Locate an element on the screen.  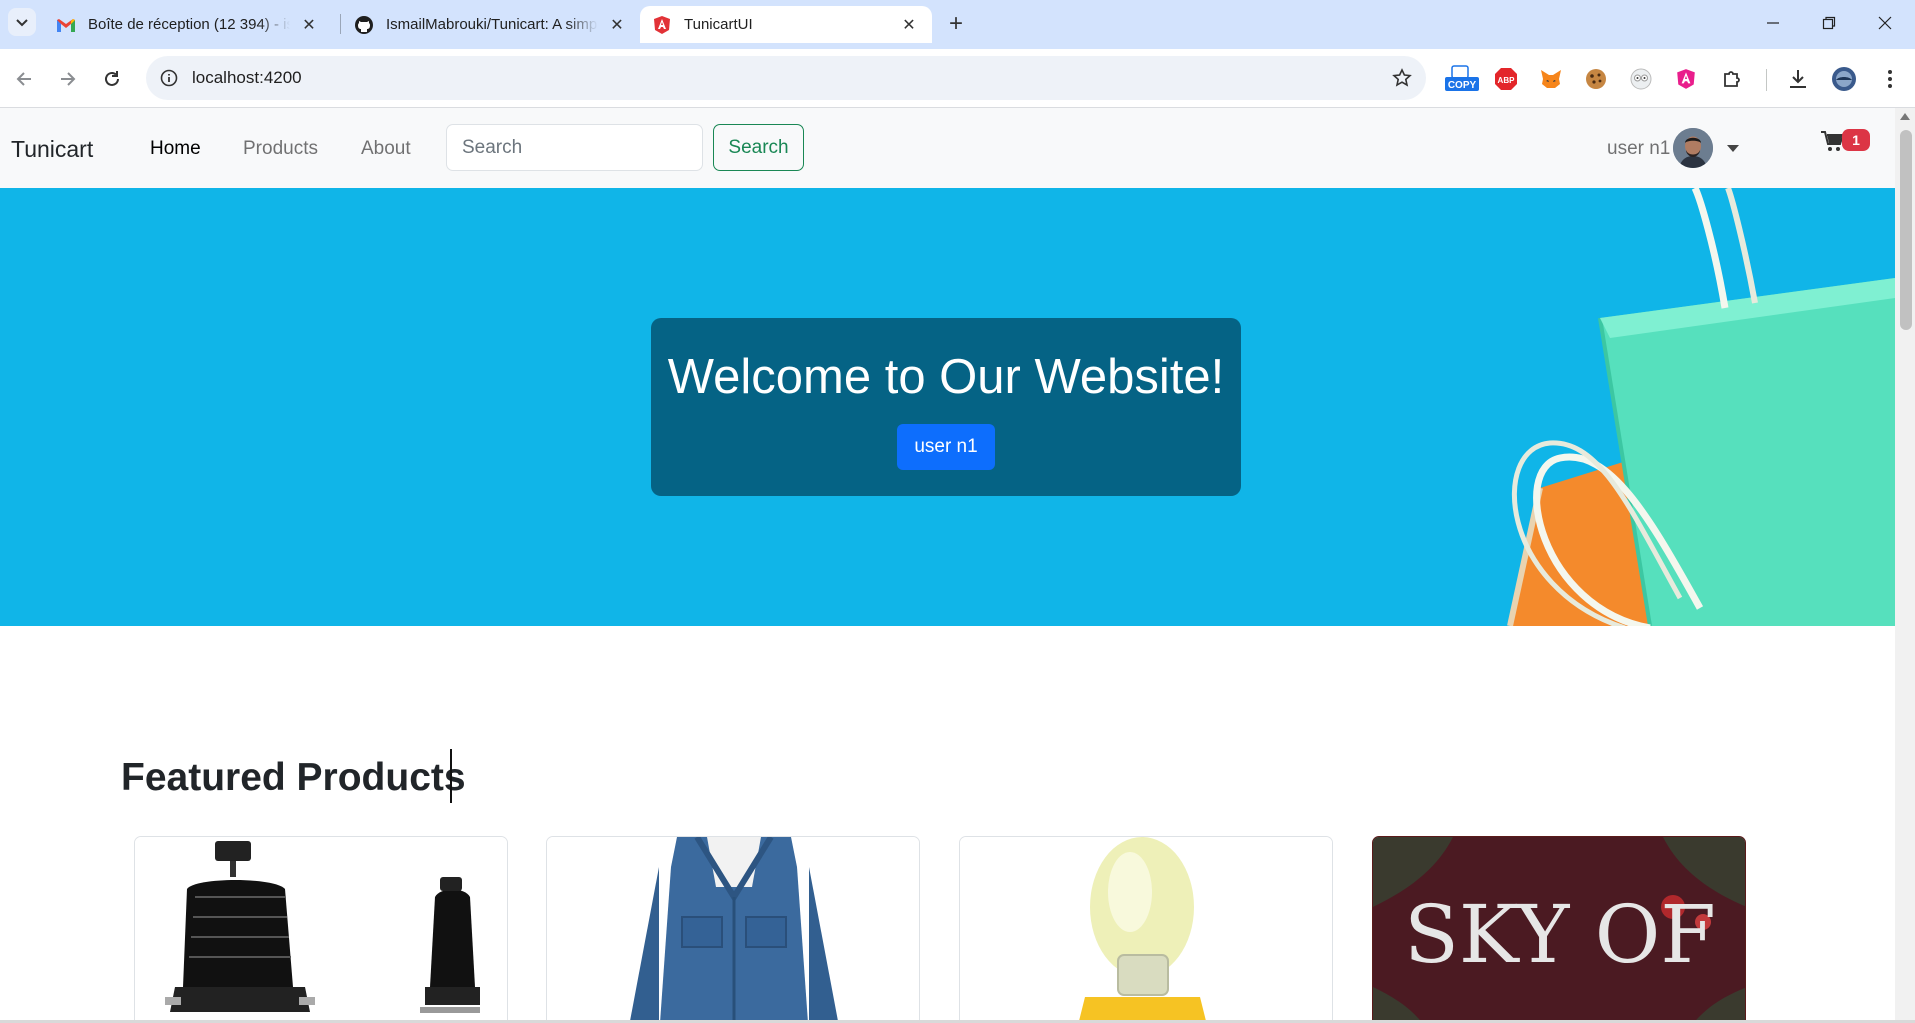
bookmark-star-icon is located at coordinates (1402, 78).